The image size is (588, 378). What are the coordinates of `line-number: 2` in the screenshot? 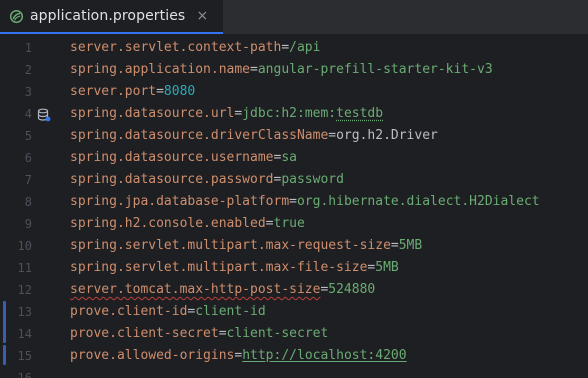 It's located at (28, 70).